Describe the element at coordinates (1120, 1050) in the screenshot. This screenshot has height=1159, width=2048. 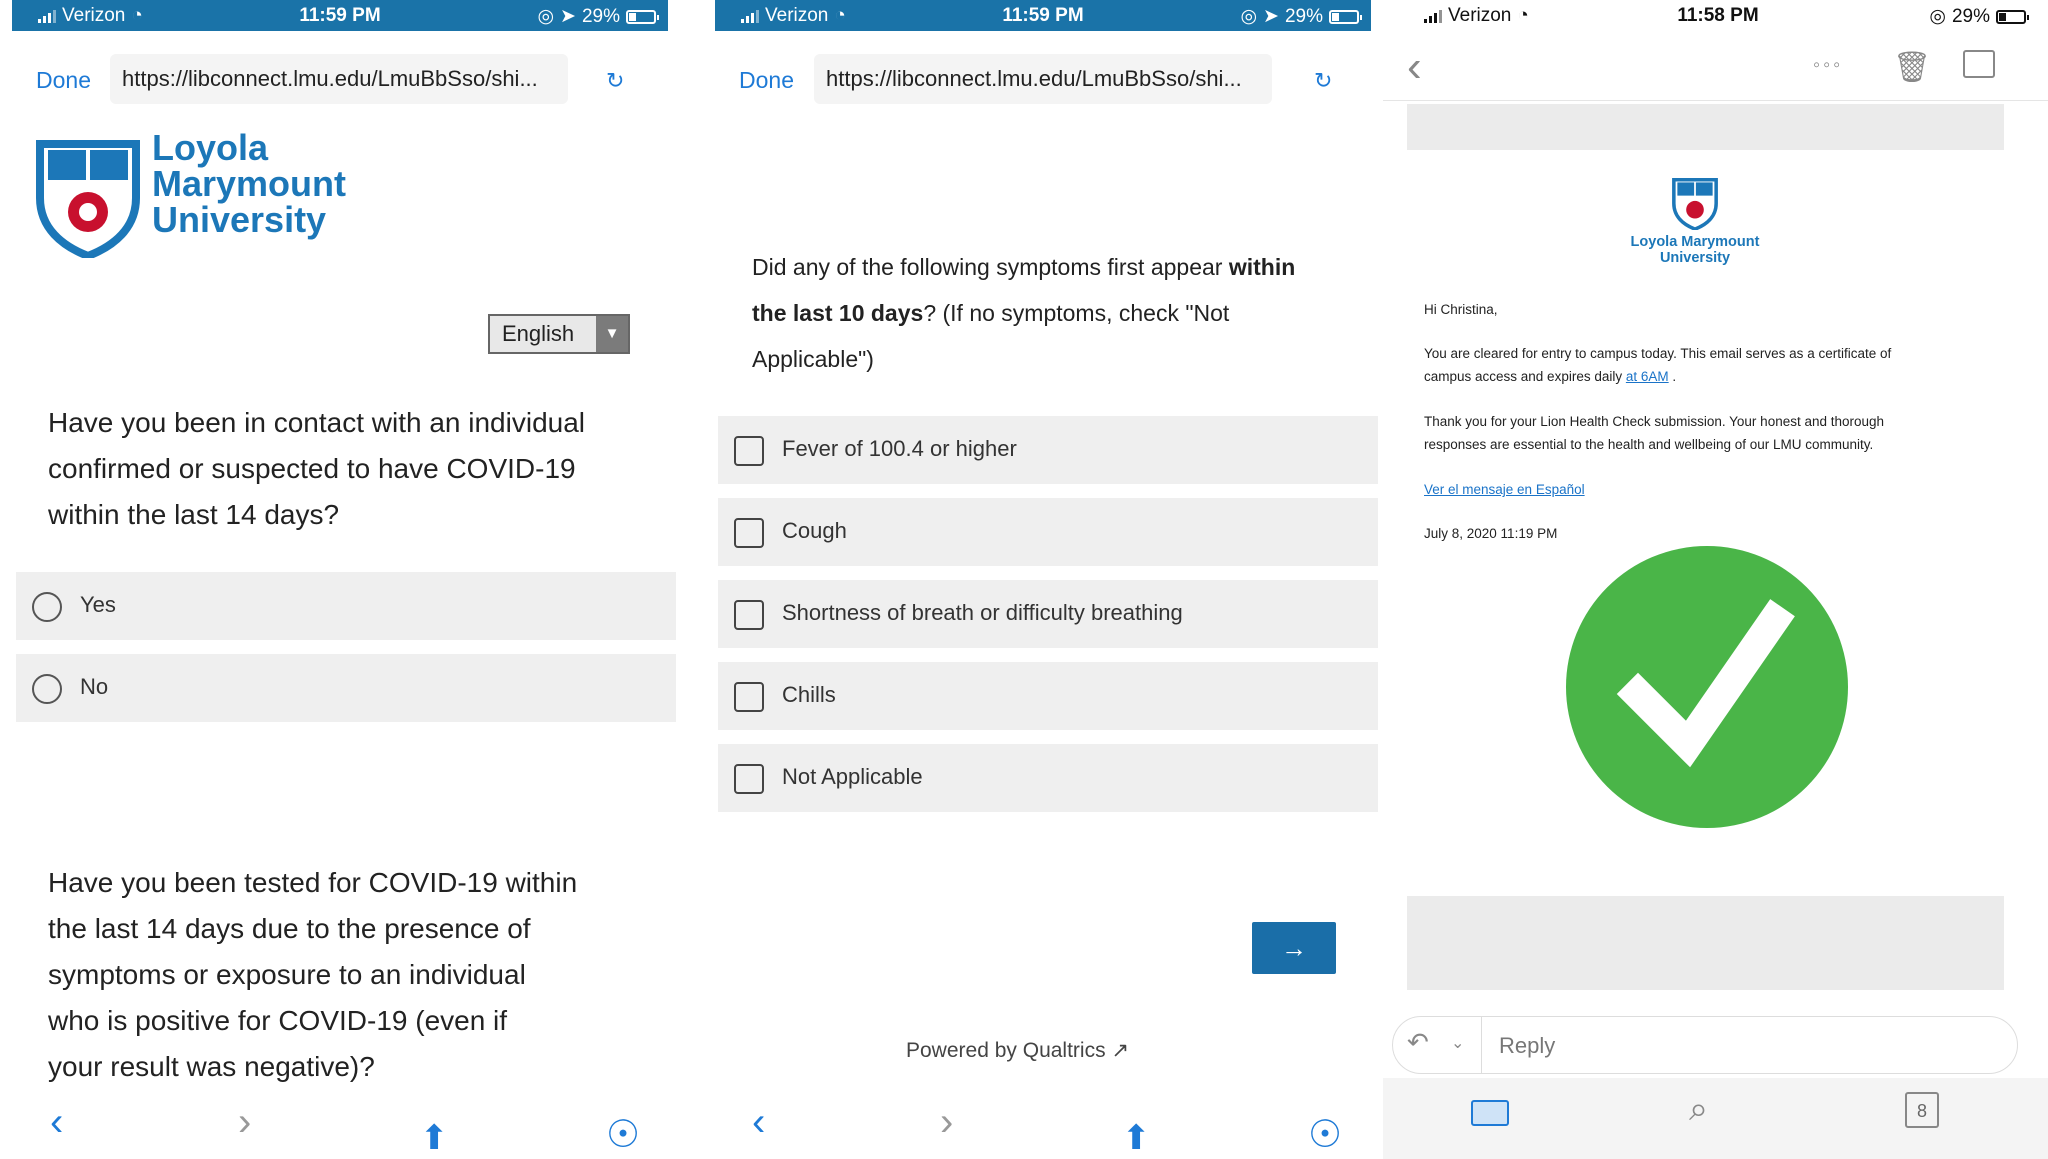
I see `external-link-icon: ↗` at that location.